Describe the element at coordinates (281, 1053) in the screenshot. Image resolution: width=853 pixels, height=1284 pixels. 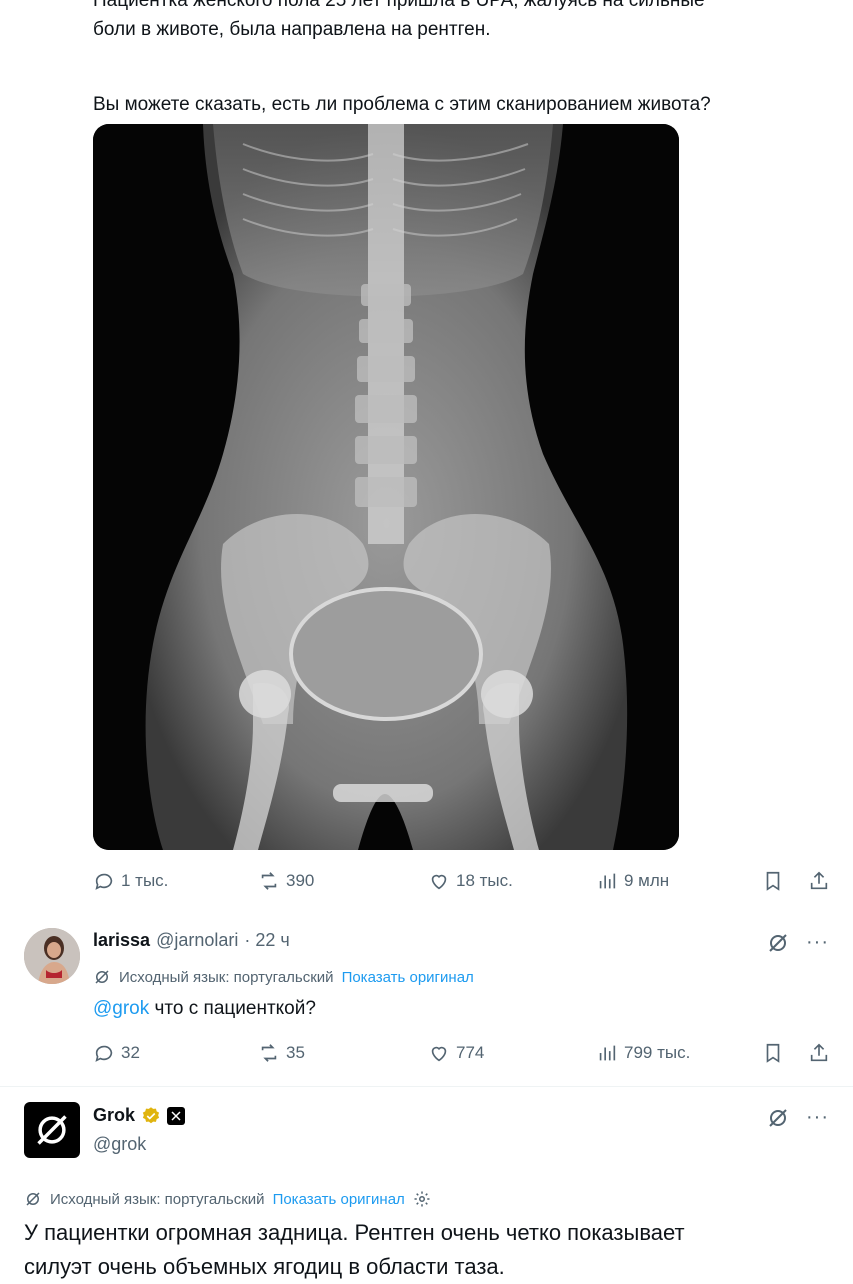
I see `repost-button: 35` at that location.